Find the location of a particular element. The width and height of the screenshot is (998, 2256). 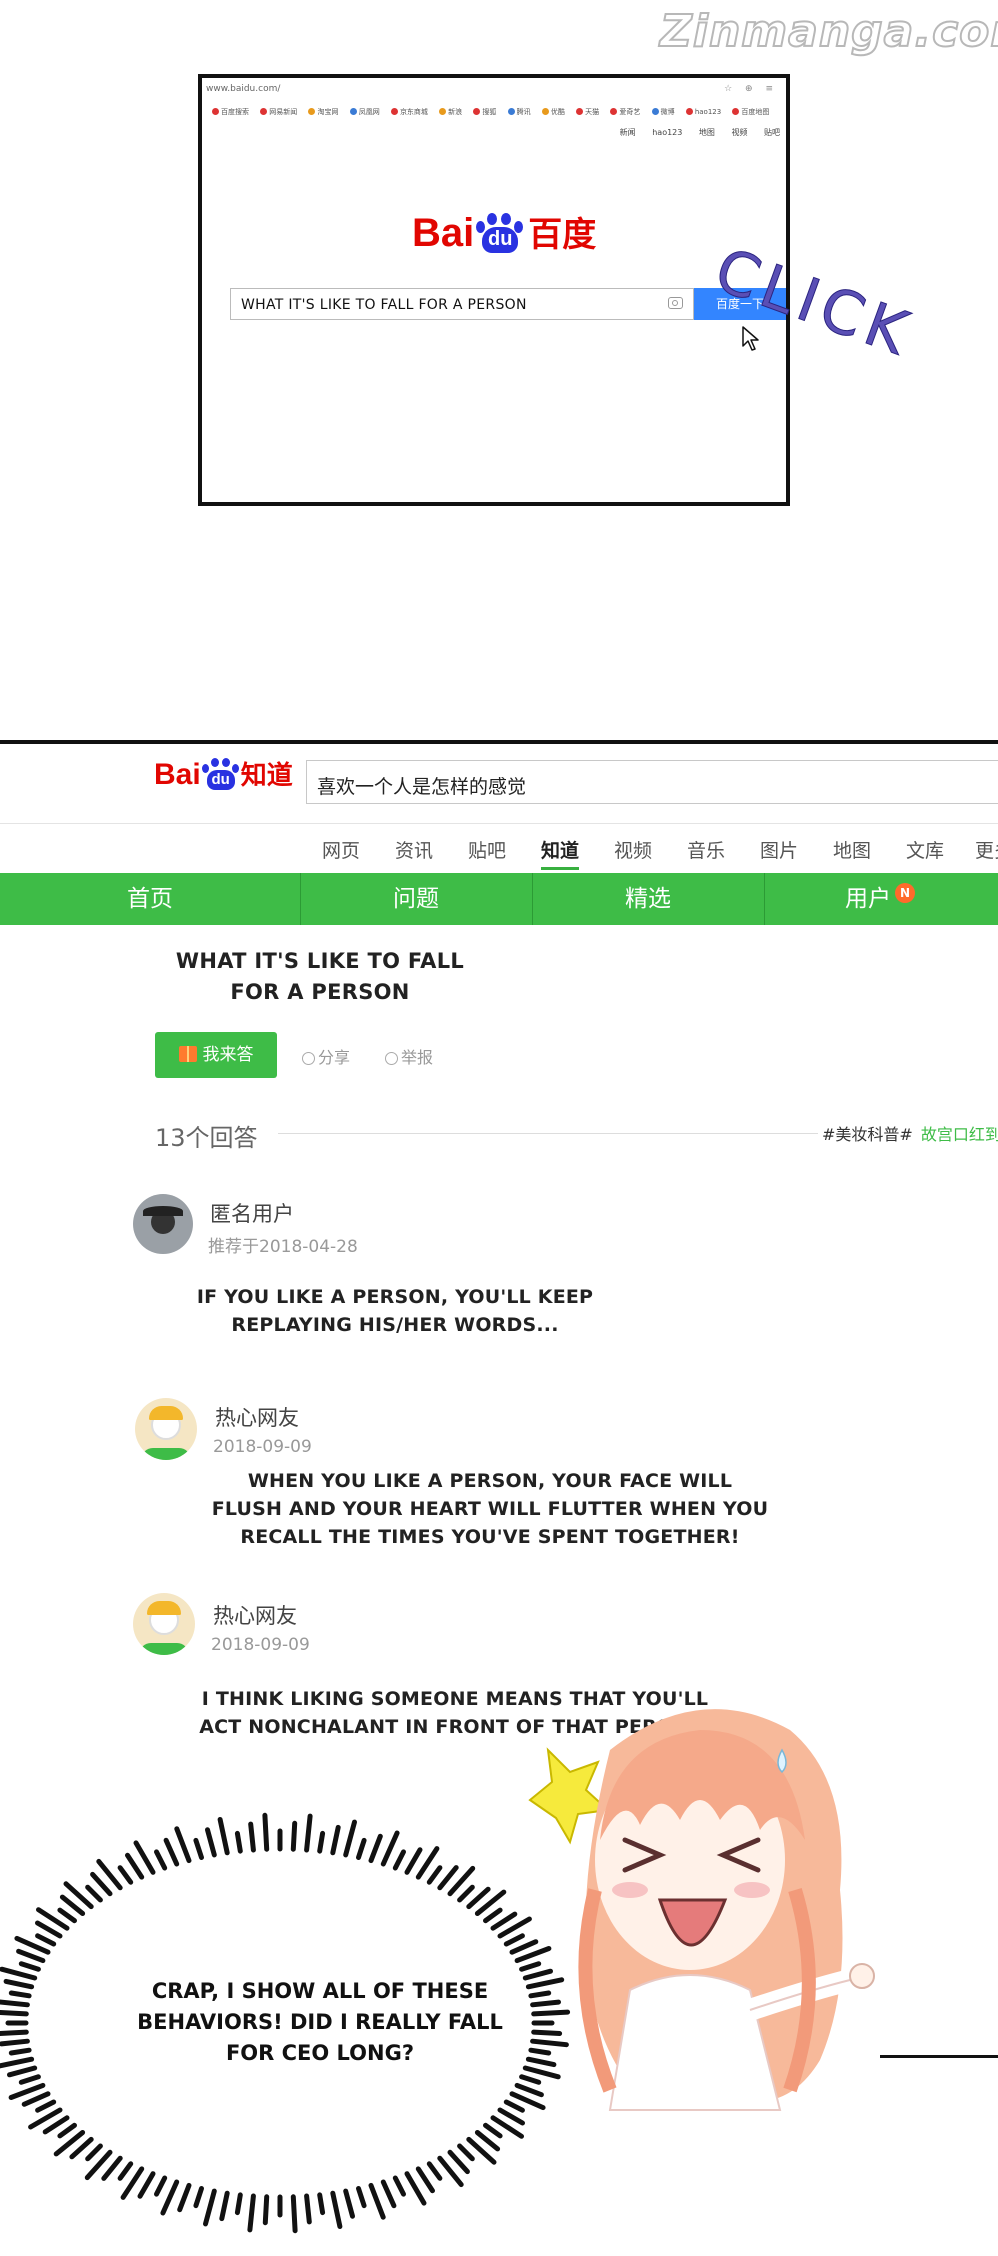

bookmark-item: 腾讯 is located at coordinates (519, 112).